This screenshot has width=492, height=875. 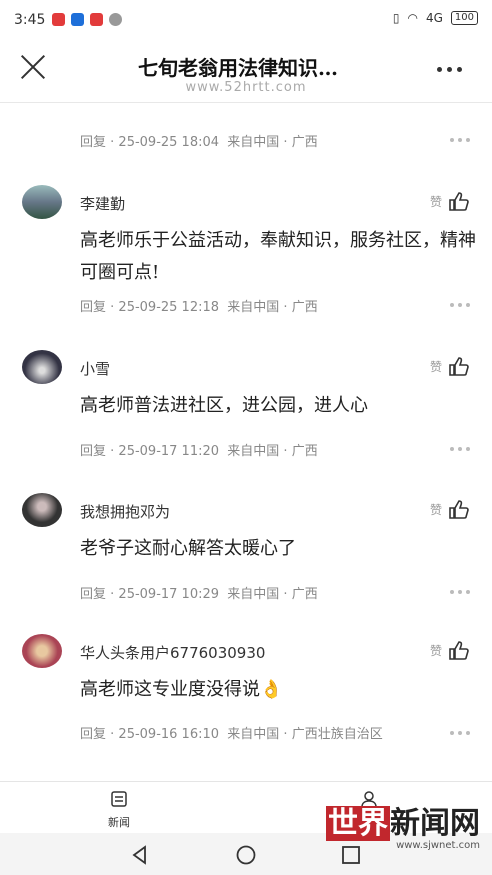 I want to click on article-header: 七旬老翁用法律知识… www.52hrtt.com, so click(x=246, y=71).